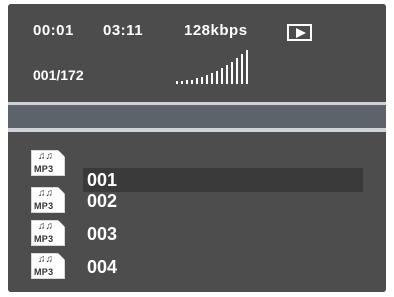  What do you see at coordinates (102, 234) in the screenshot?
I see `playlist-item-name: 003` at bounding box center [102, 234].